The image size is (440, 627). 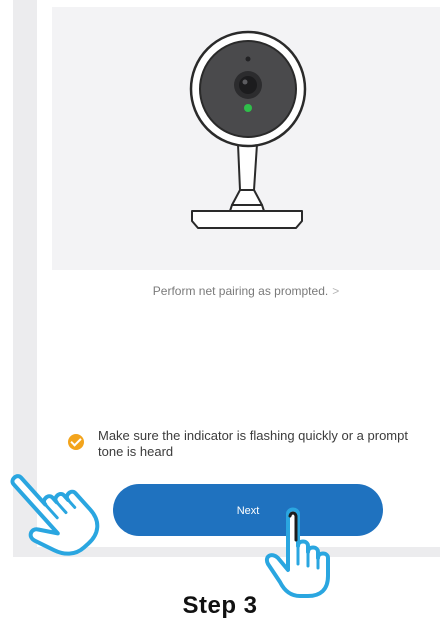 I want to click on security-camera-illustration, so click(x=248, y=129).